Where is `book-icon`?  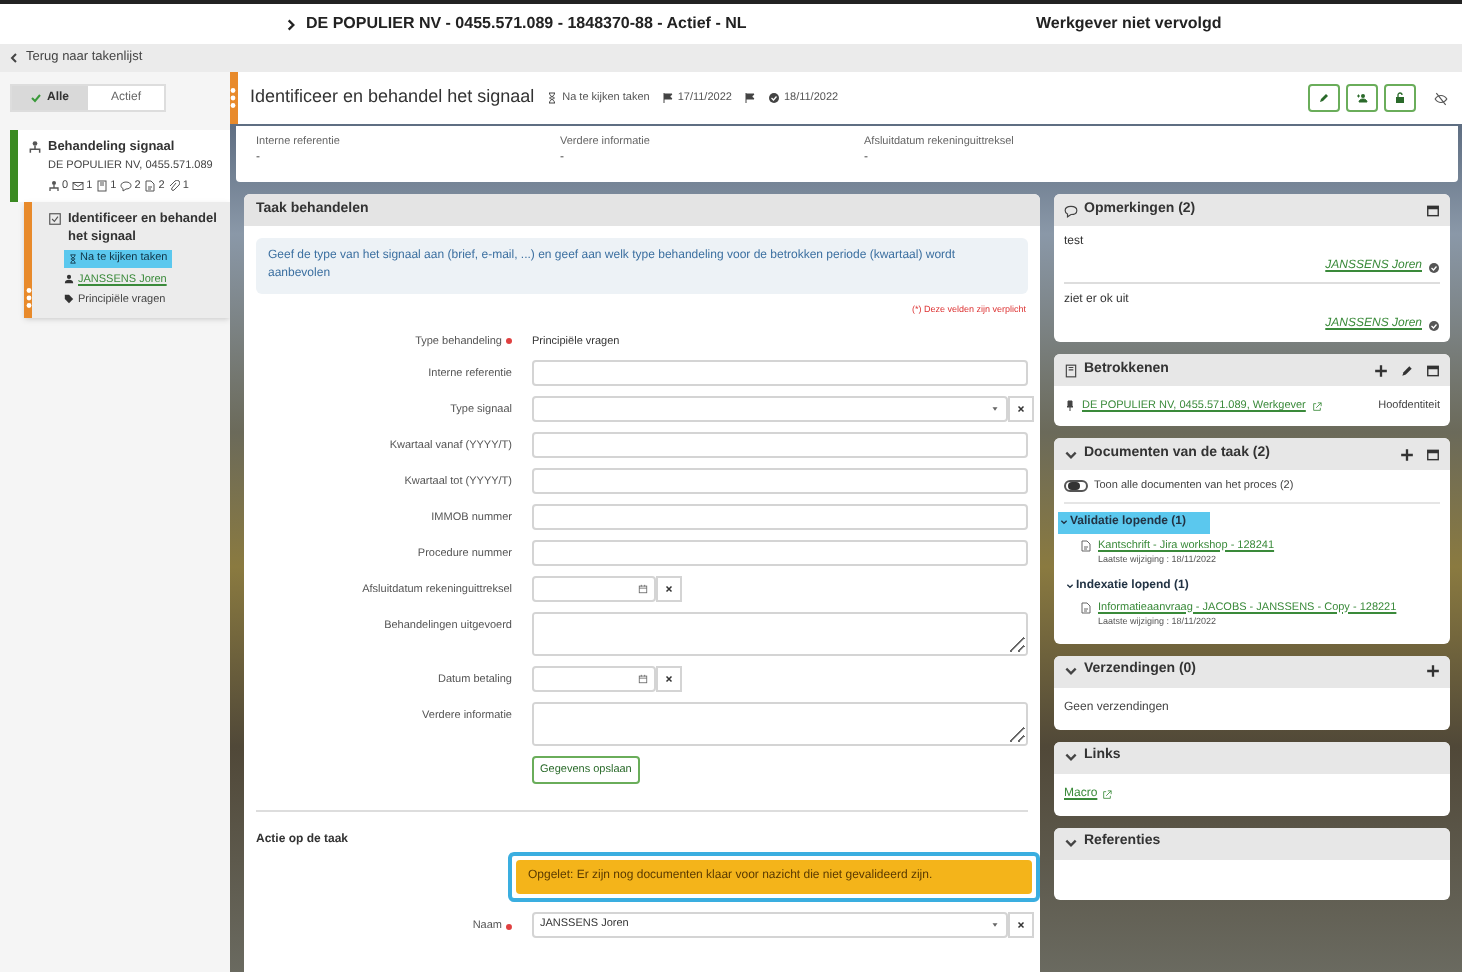
book-icon is located at coordinates (1071, 370).